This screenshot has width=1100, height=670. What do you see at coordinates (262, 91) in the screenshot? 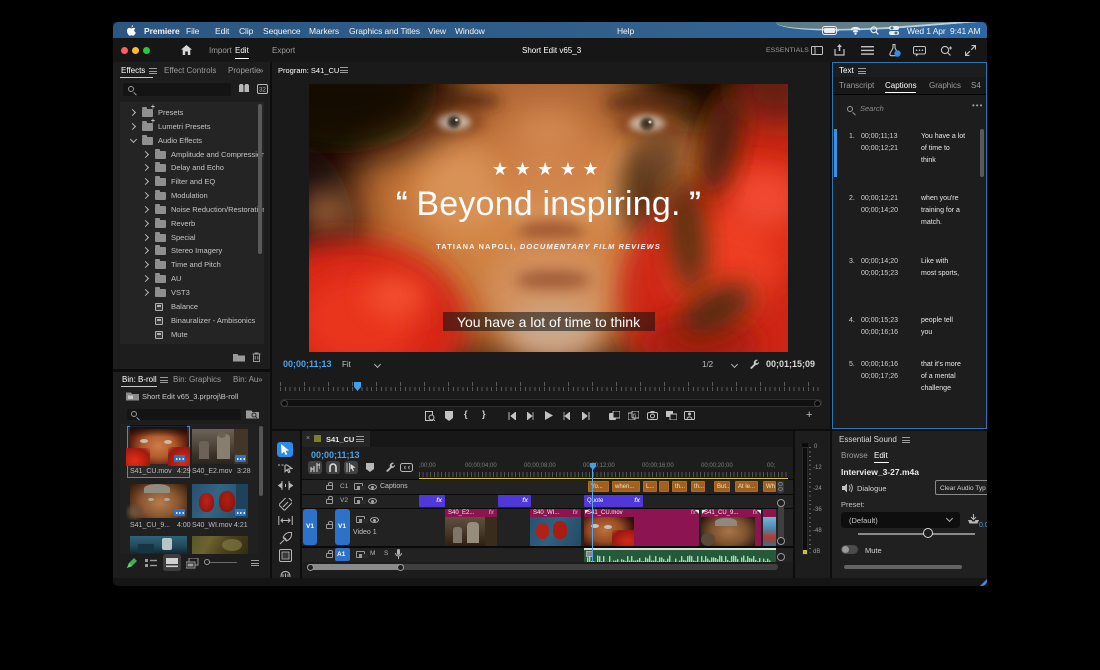
I see `svg-text: 32` at bounding box center [262, 91].